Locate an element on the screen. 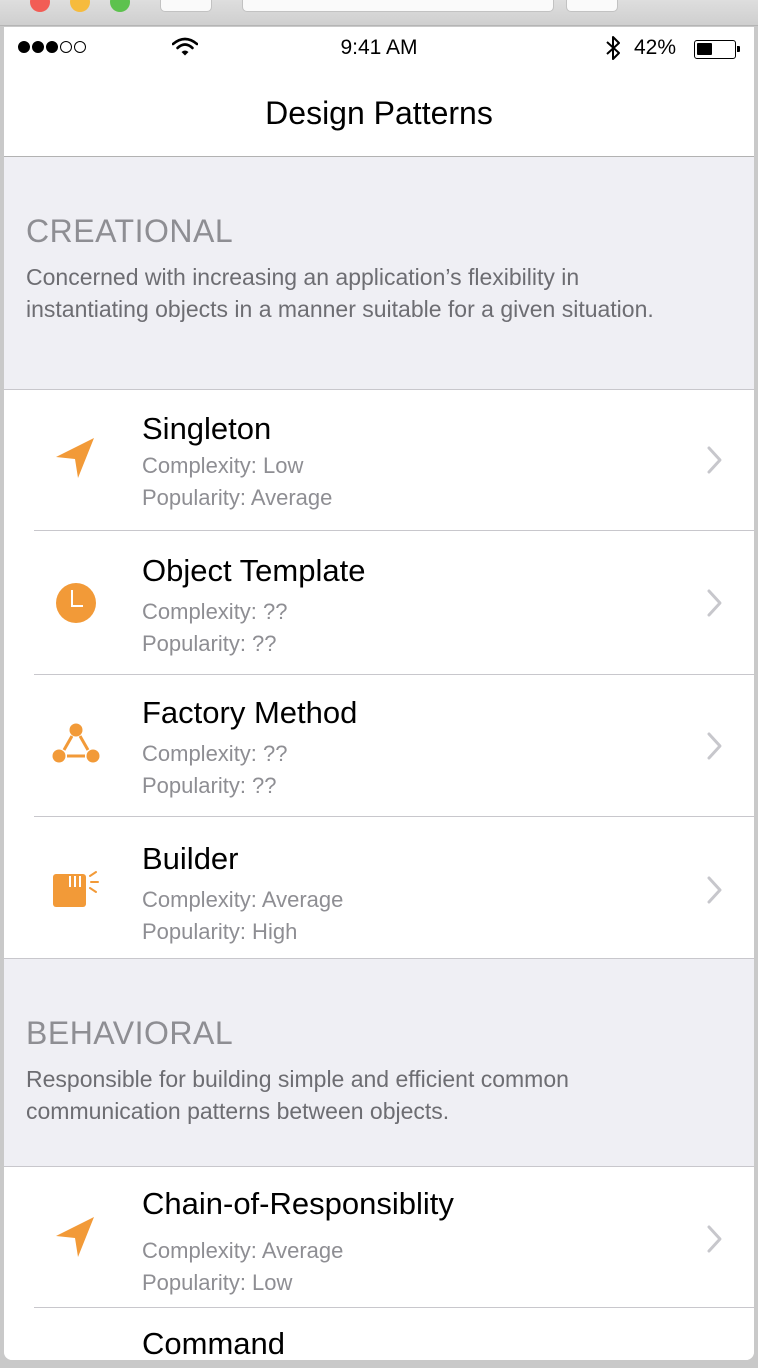 The height and width of the screenshot is (1368, 758). window-zoom-button is located at coordinates (120, 6).